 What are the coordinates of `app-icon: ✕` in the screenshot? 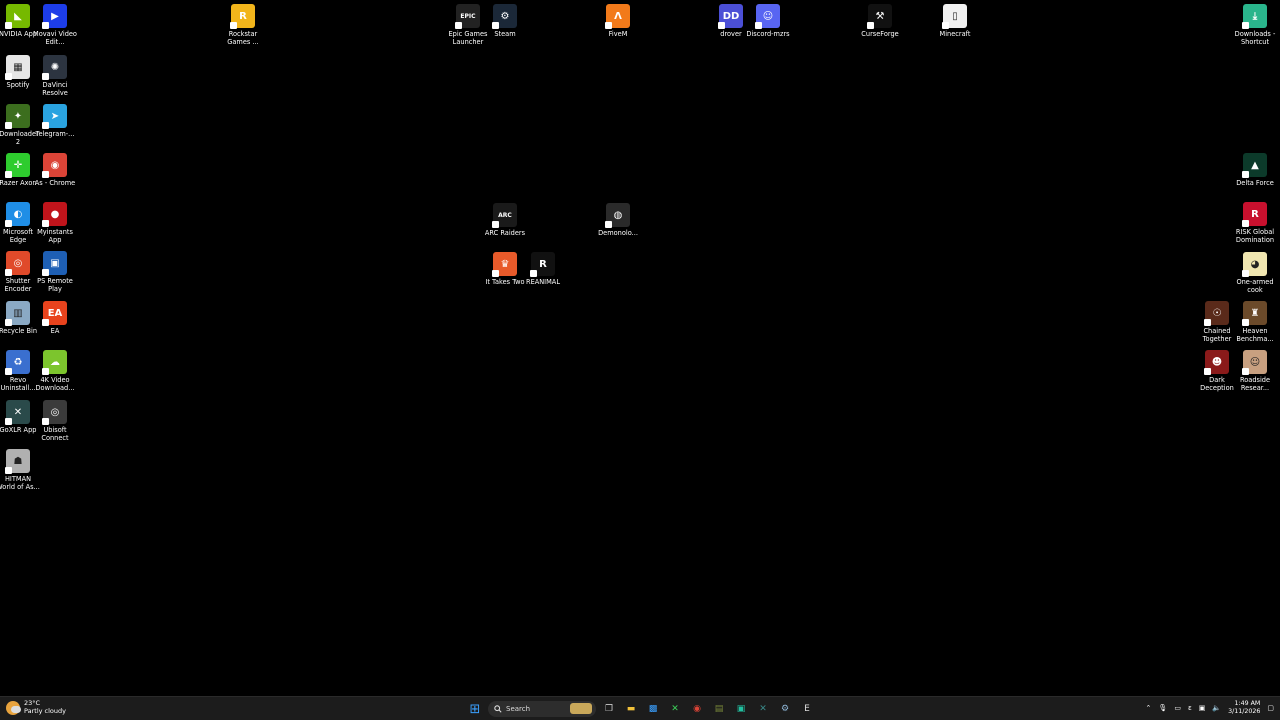 It's located at (17, 412).